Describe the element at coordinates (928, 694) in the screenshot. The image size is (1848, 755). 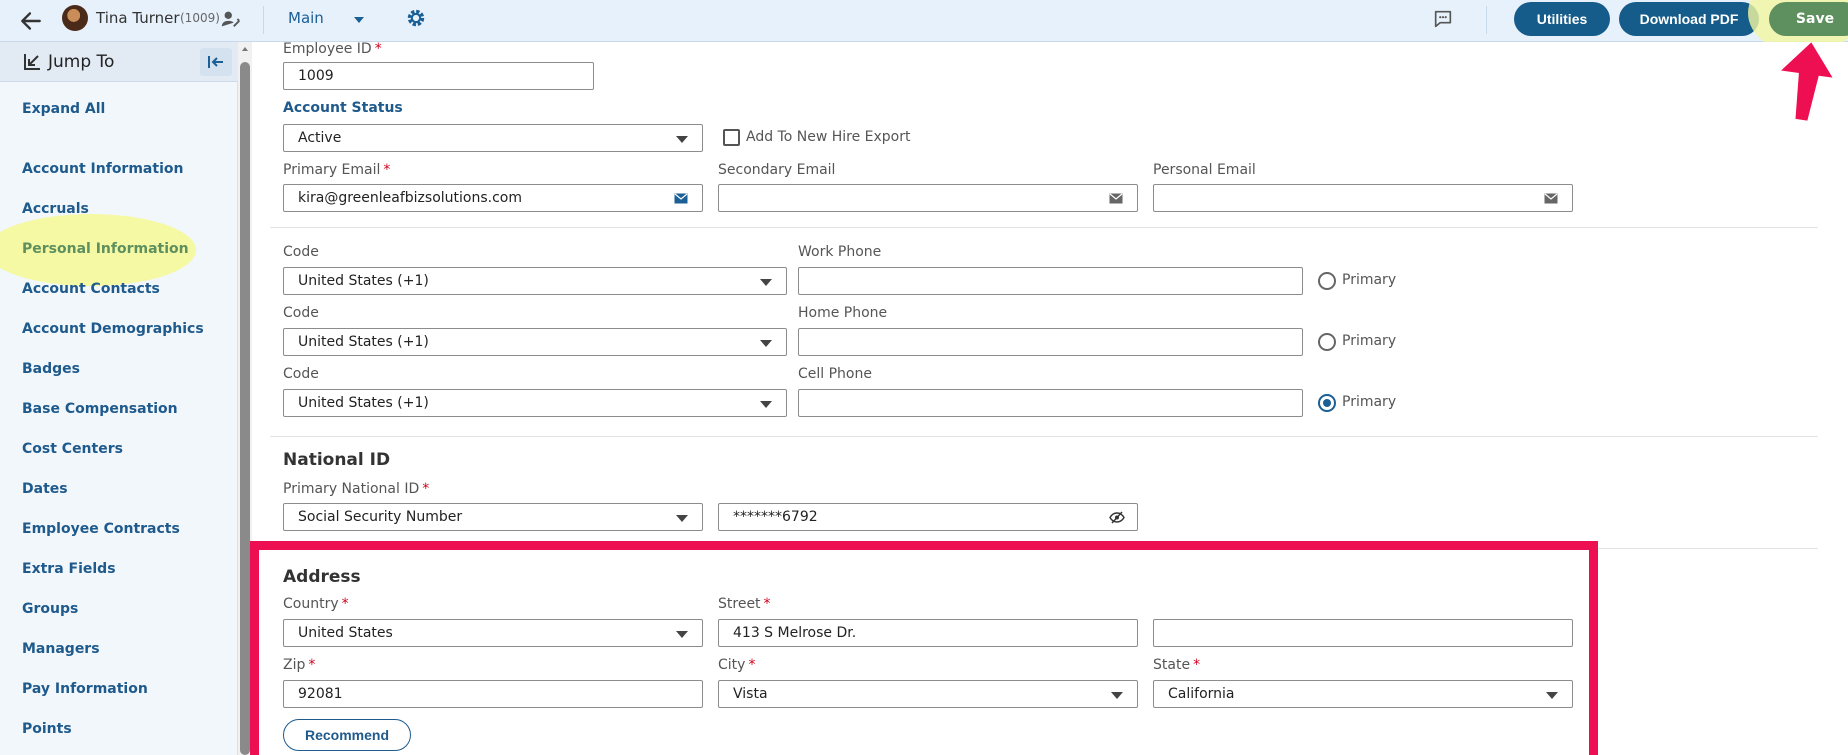
I see `city-select: Vista` at that location.